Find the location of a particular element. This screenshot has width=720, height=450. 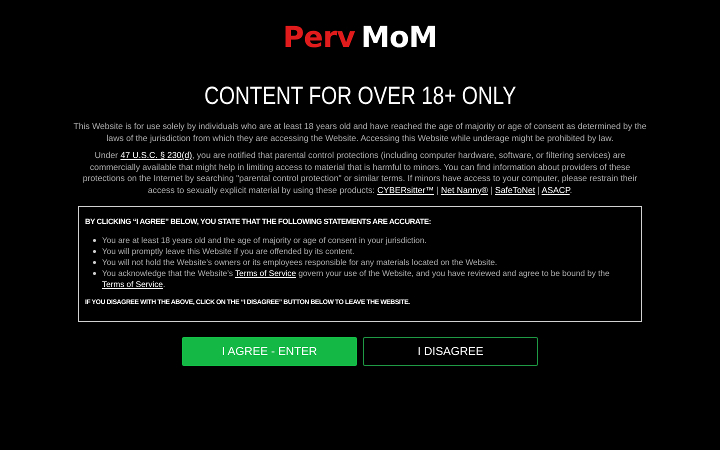

statement-text: You acknowledge that the Website’s Terms of Service govern your use of the Website, and you have reviewed and agree to be bound by the Terms of Service. is located at coordinates (356, 279).